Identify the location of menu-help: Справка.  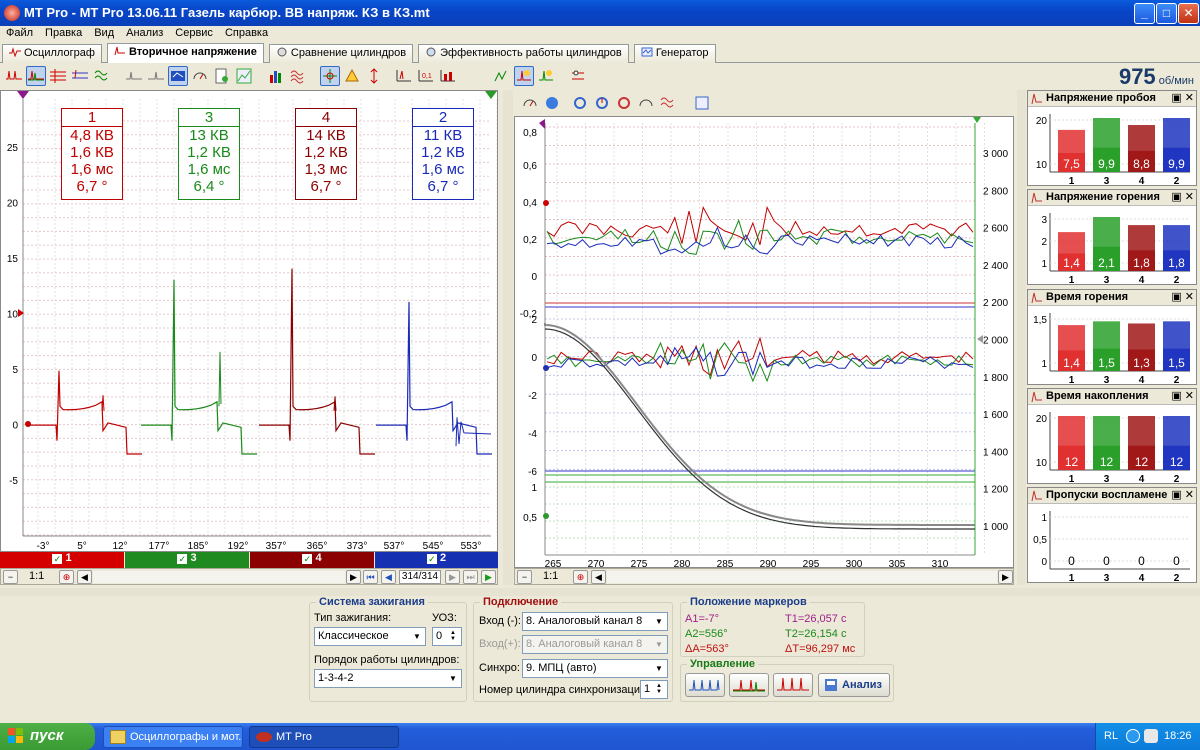
(246, 32).